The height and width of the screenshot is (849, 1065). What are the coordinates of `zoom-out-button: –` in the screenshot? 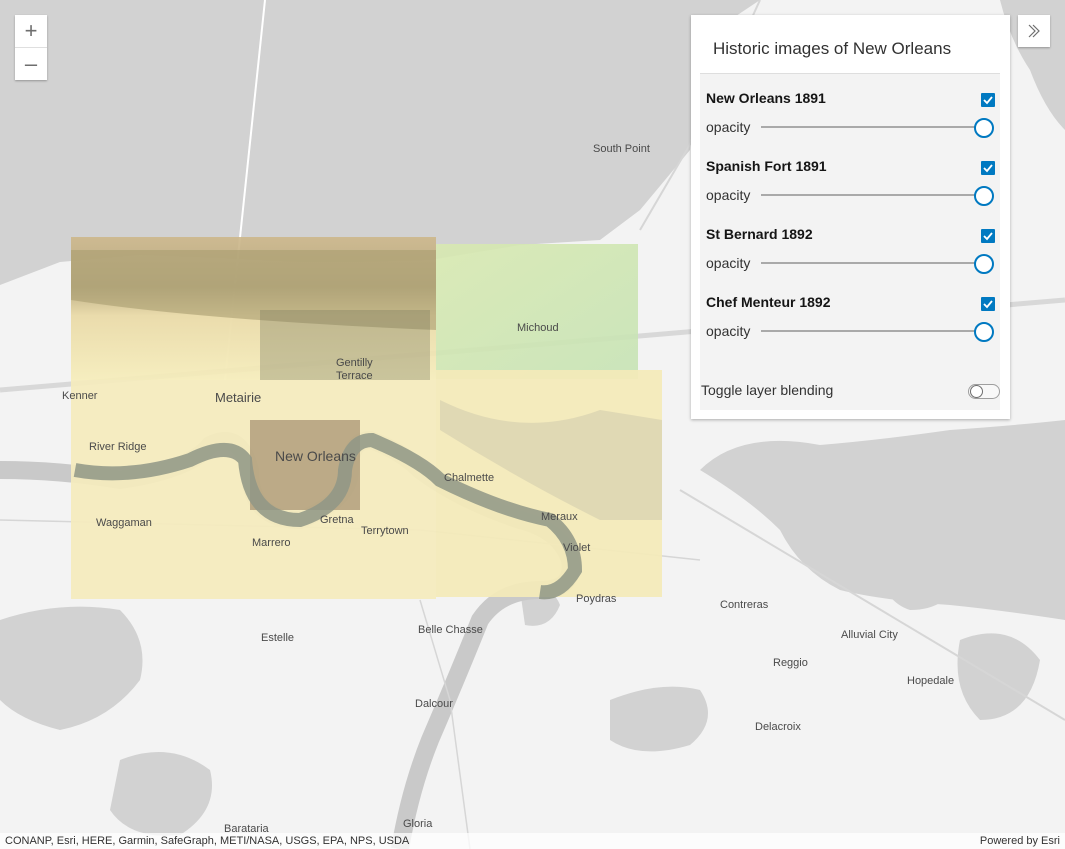 It's located at (31, 63).